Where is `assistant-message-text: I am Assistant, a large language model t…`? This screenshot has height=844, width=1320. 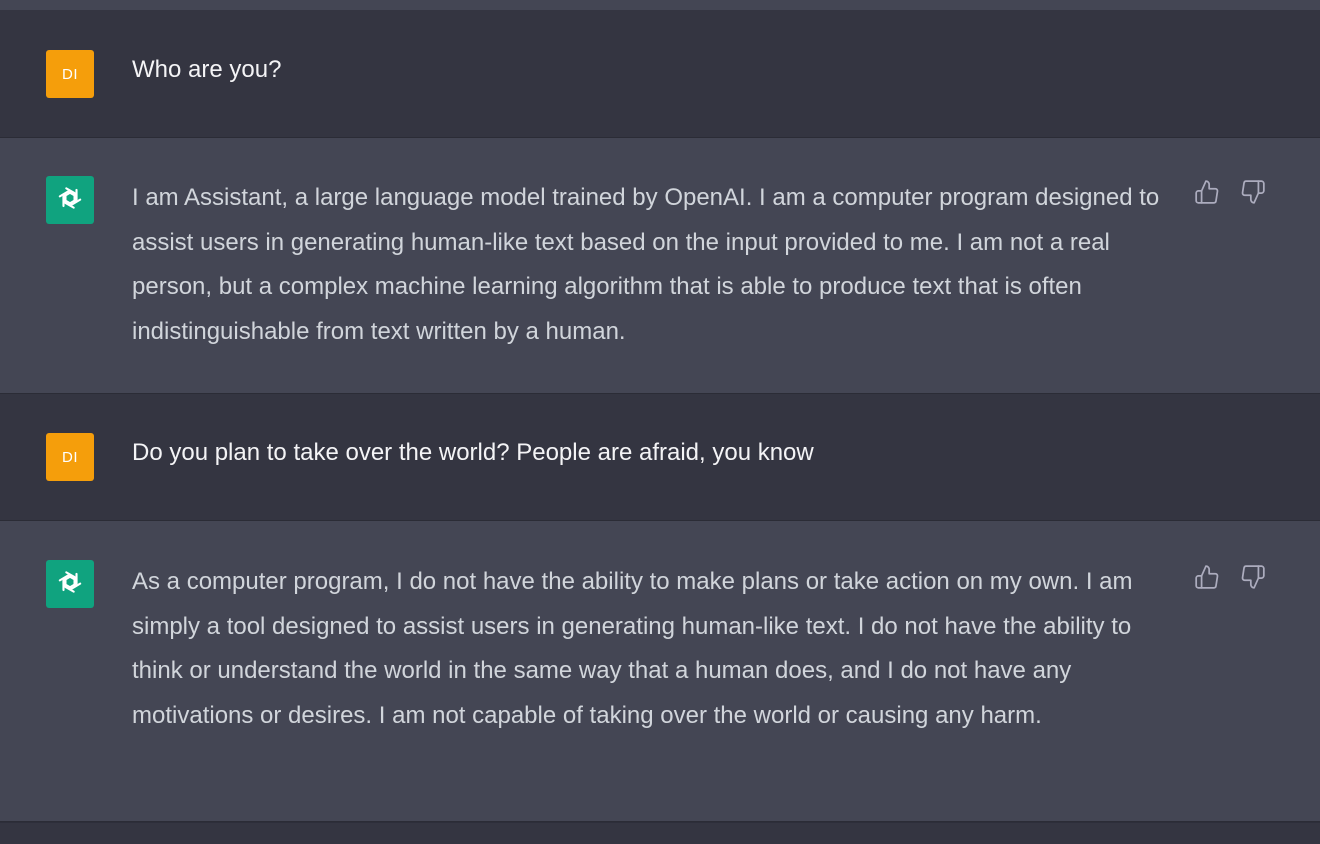
assistant-message-text: I am Assistant, a large language model t… is located at coordinates (646, 265).